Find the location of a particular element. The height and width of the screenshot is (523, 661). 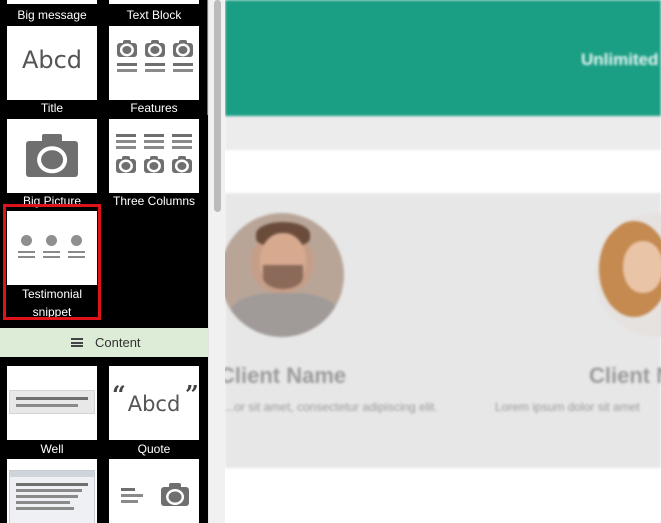

snippet-text-block: Text Block is located at coordinates (154, 11).